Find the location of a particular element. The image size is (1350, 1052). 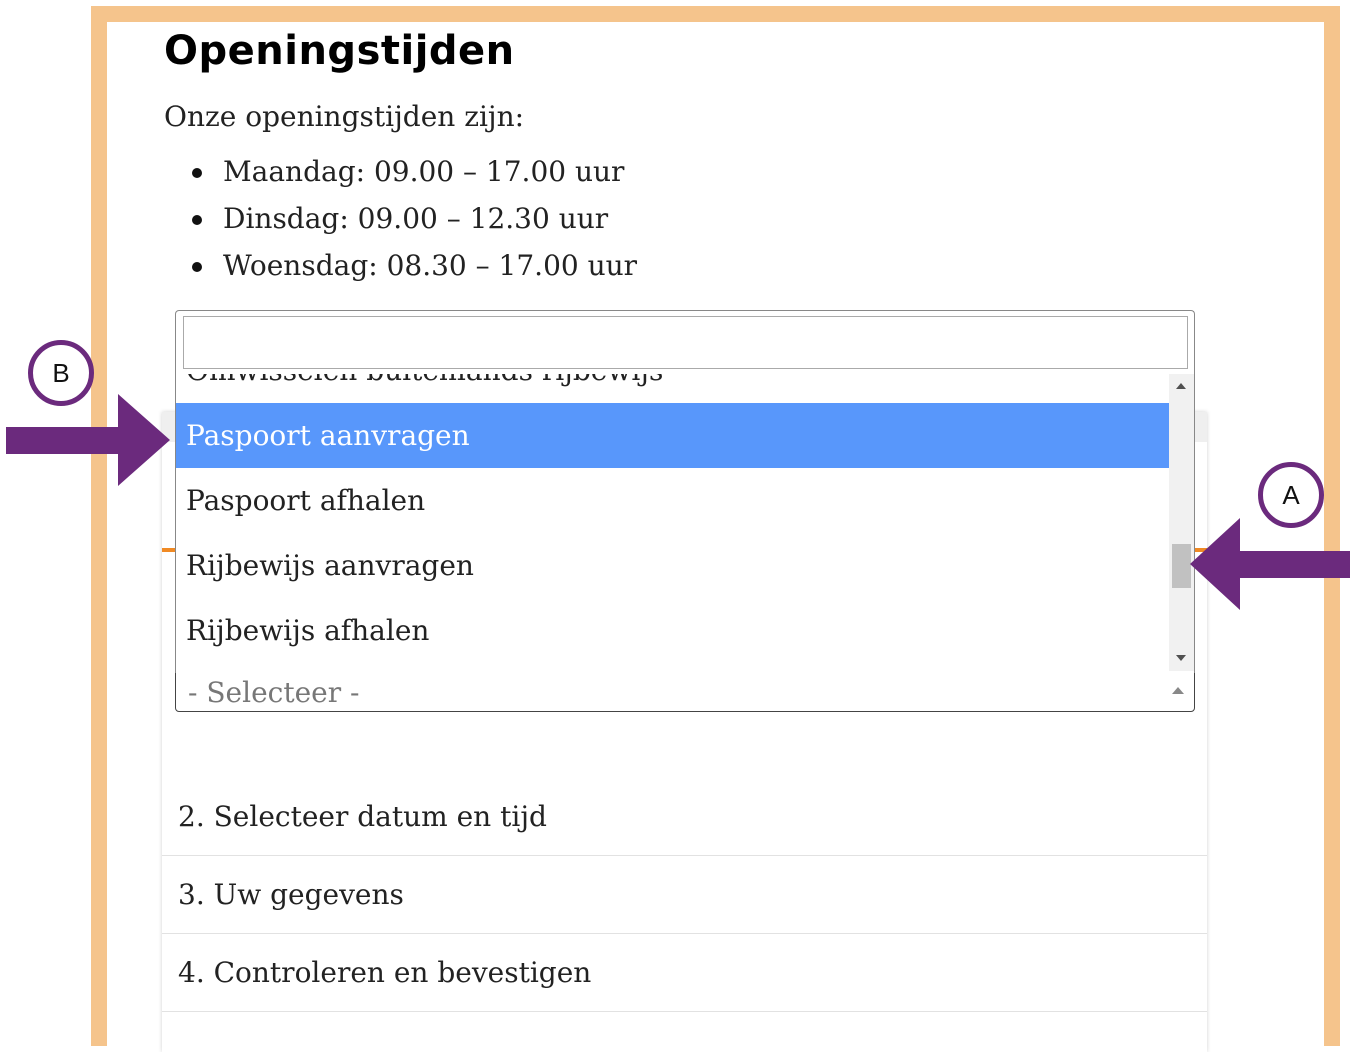

option-partial: Omwisselen buitenlands rijbewijs is located at coordinates (672, 388).